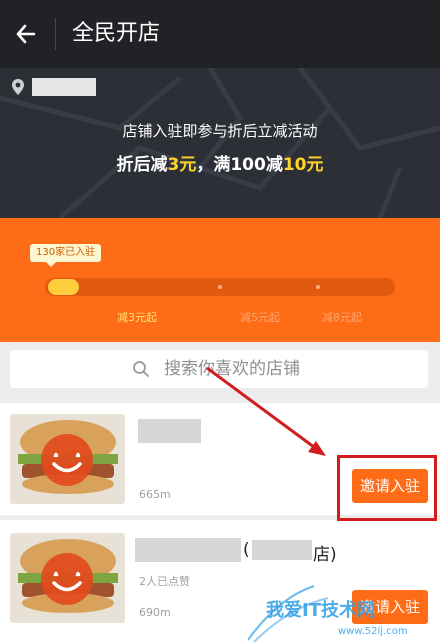 This screenshot has width=440, height=644. Describe the element at coordinates (155, 612) in the screenshot. I see `distance: 690m` at that location.